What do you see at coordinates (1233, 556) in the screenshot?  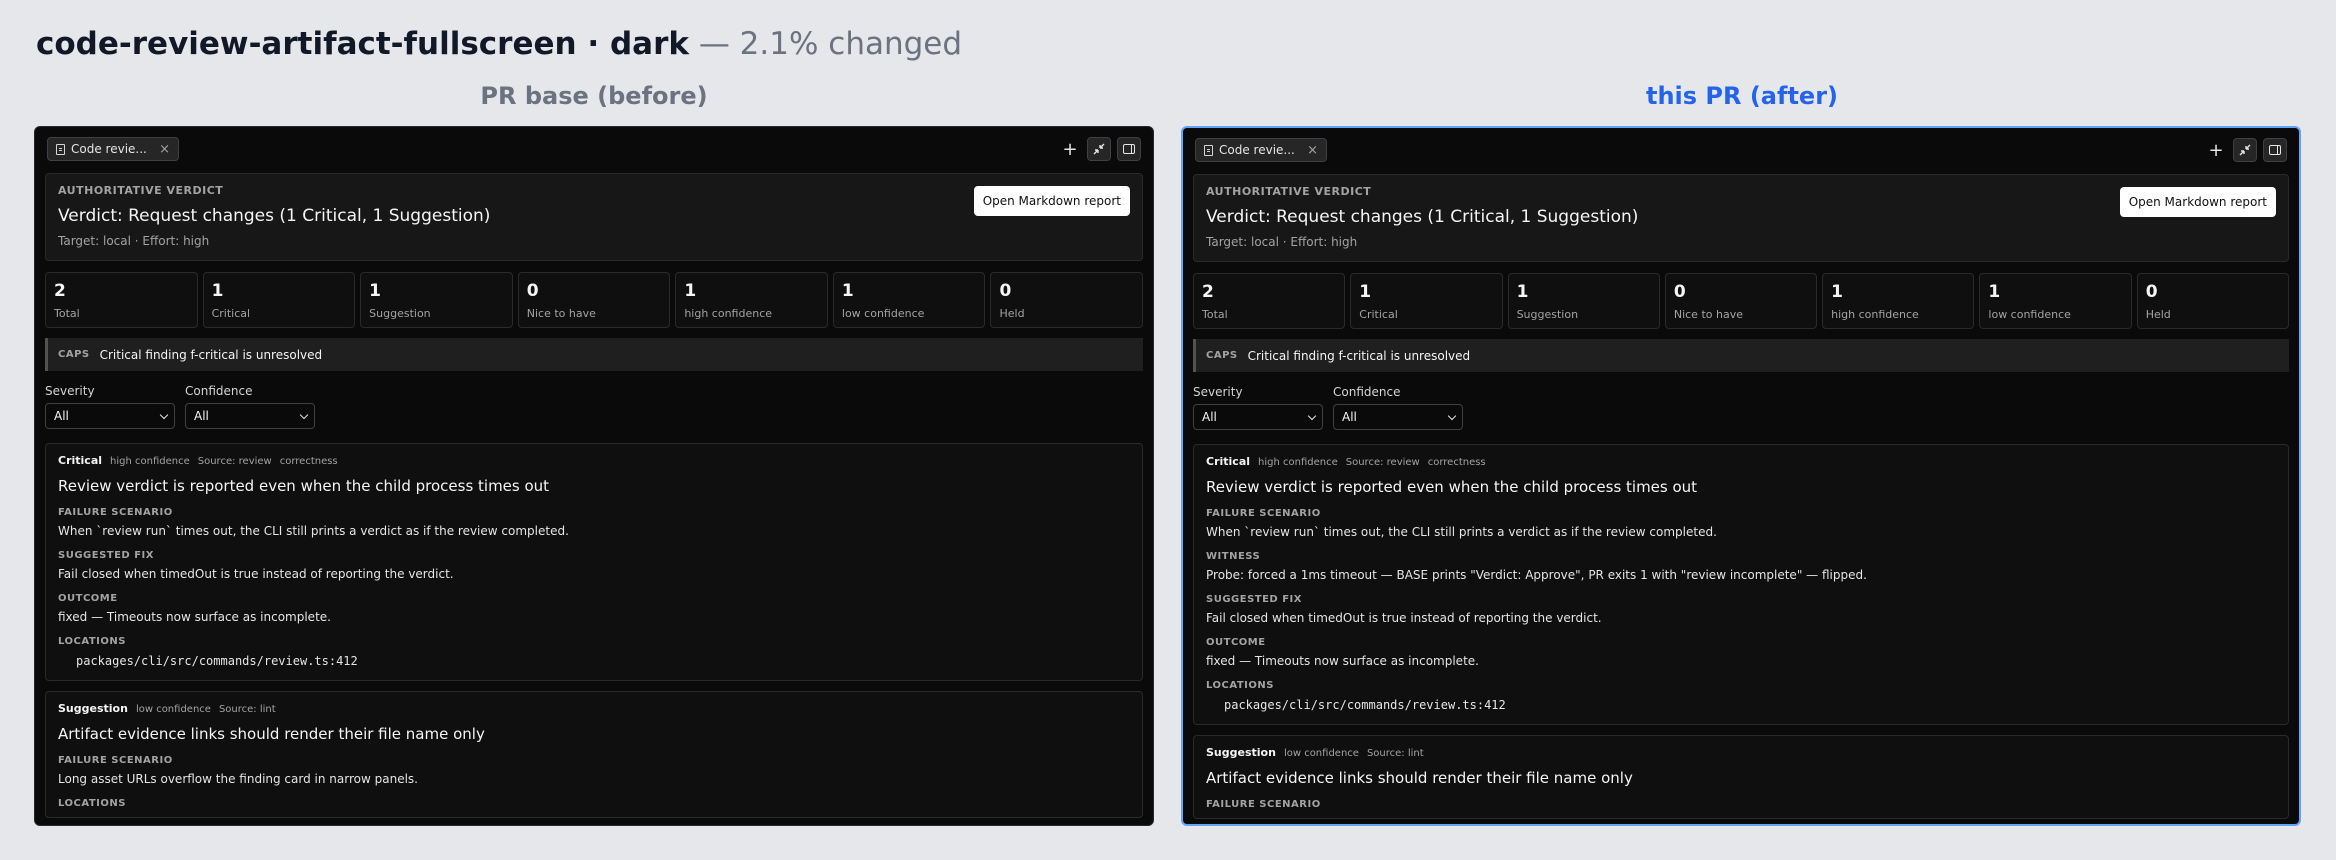 I see `witness-heading: WITNESS` at bounding box center [1233, 556].